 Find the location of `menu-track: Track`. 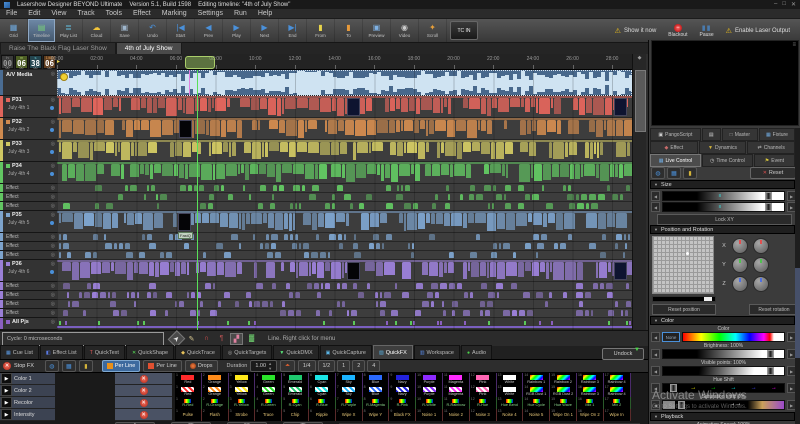

menu-track: Track is located at coordinates (85, 13).